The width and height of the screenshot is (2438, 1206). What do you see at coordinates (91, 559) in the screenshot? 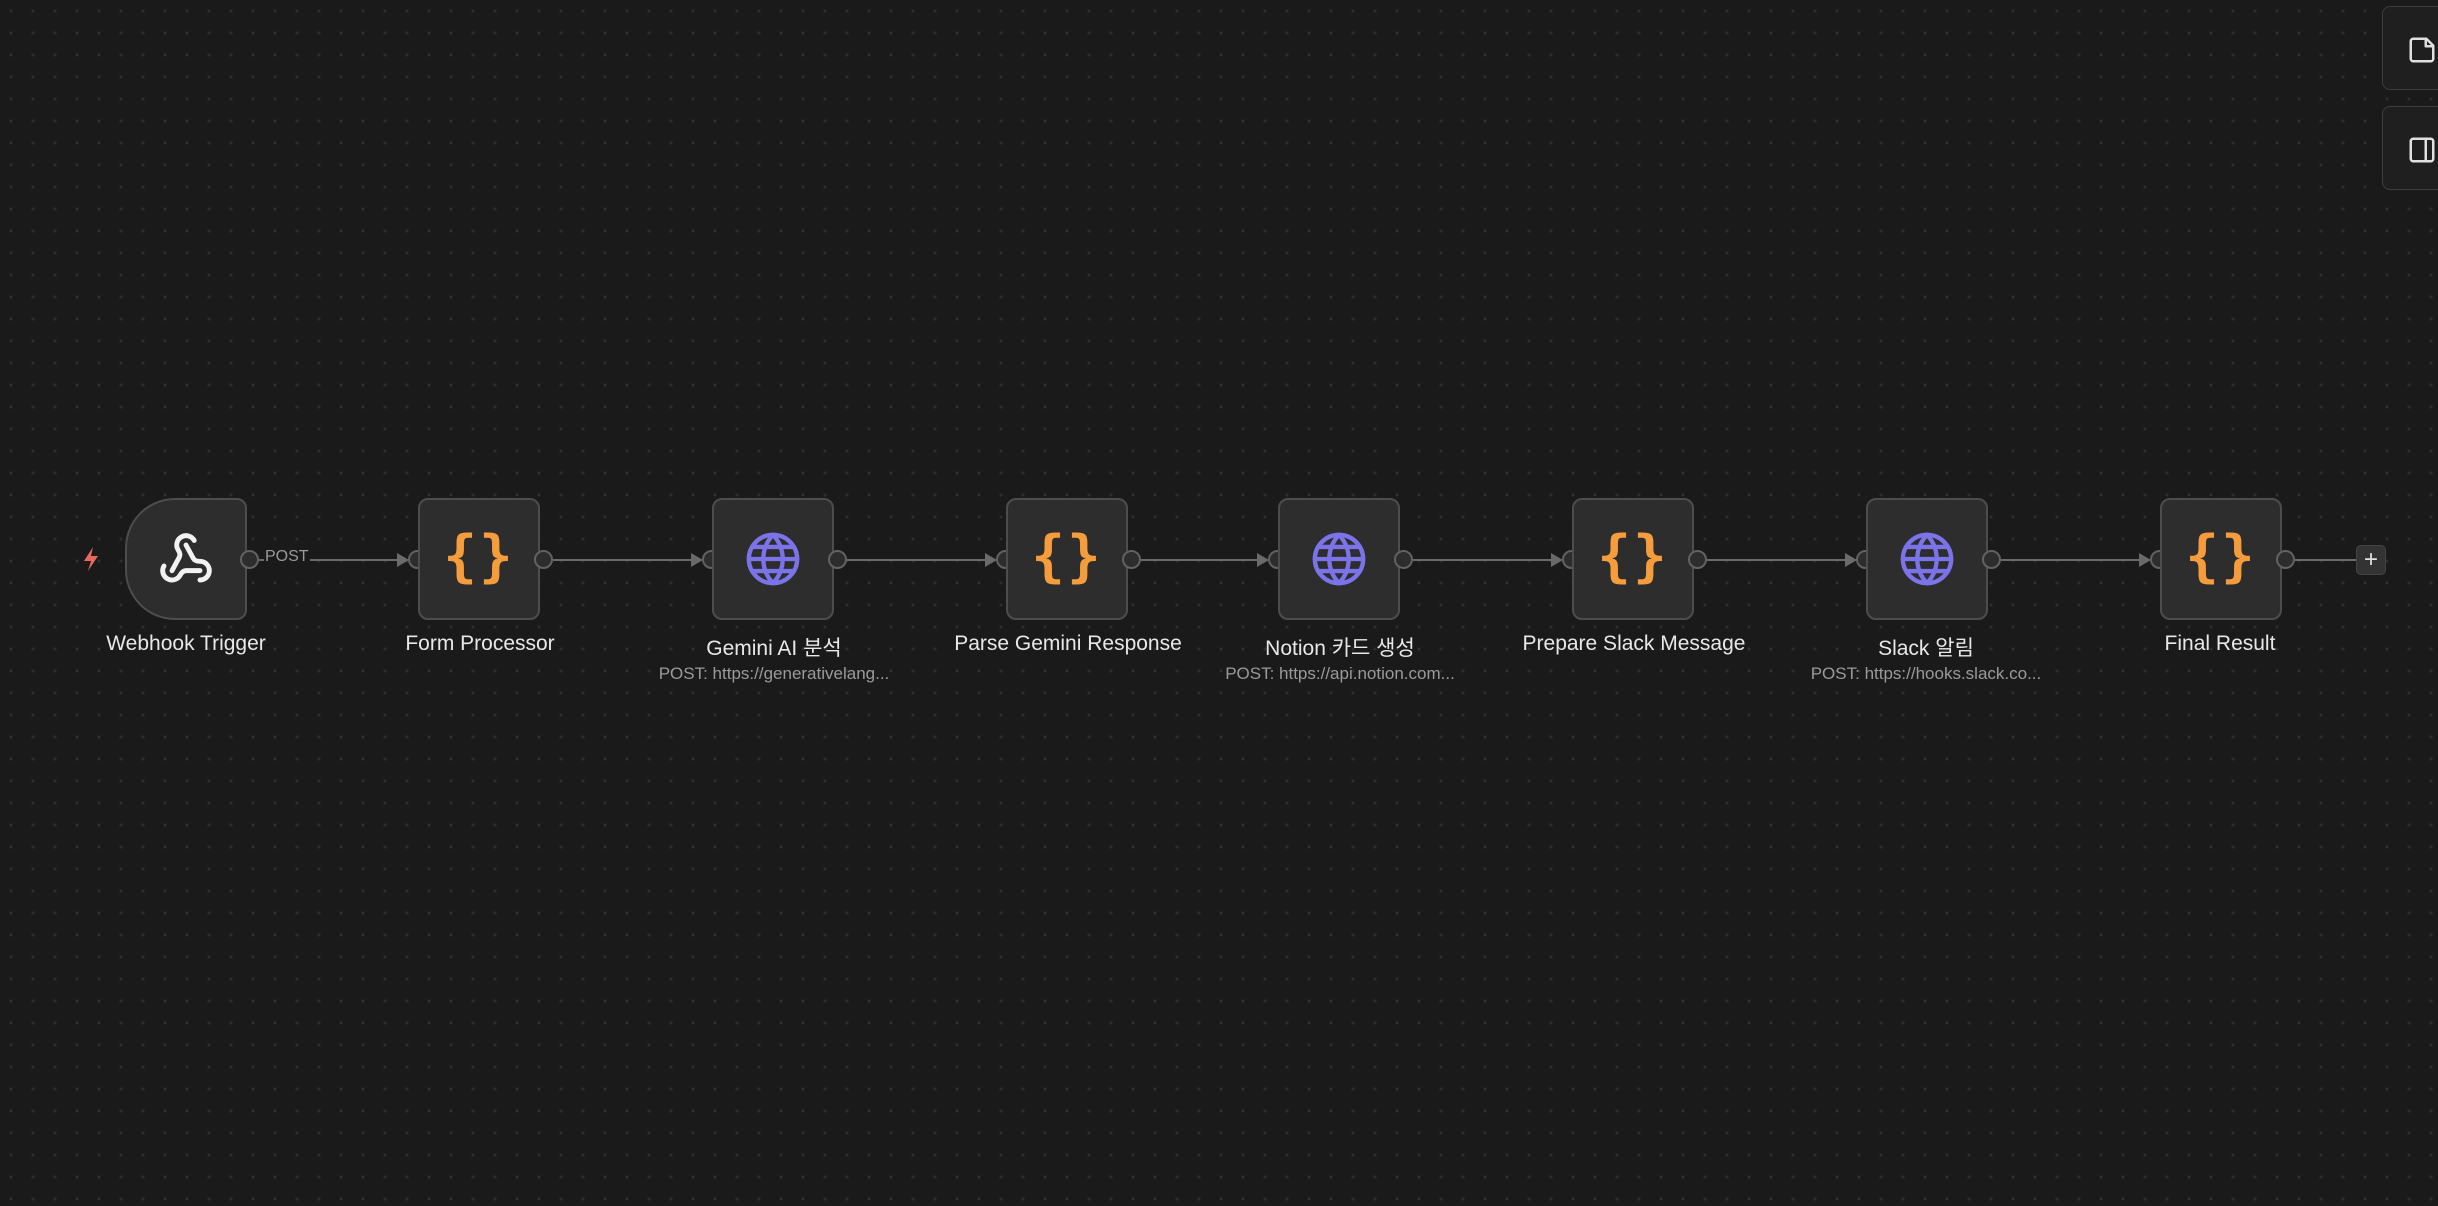
I see `trigger-bolt-icon` at bounding box center [91, 559].